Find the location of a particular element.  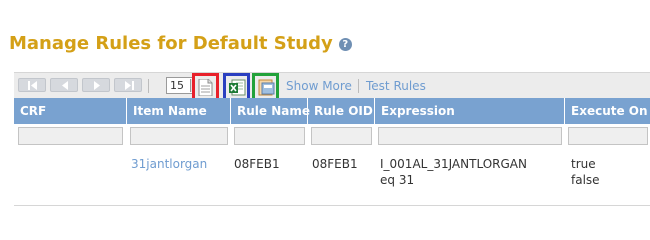

table-bottom-border is located at coordinates (332, 205).